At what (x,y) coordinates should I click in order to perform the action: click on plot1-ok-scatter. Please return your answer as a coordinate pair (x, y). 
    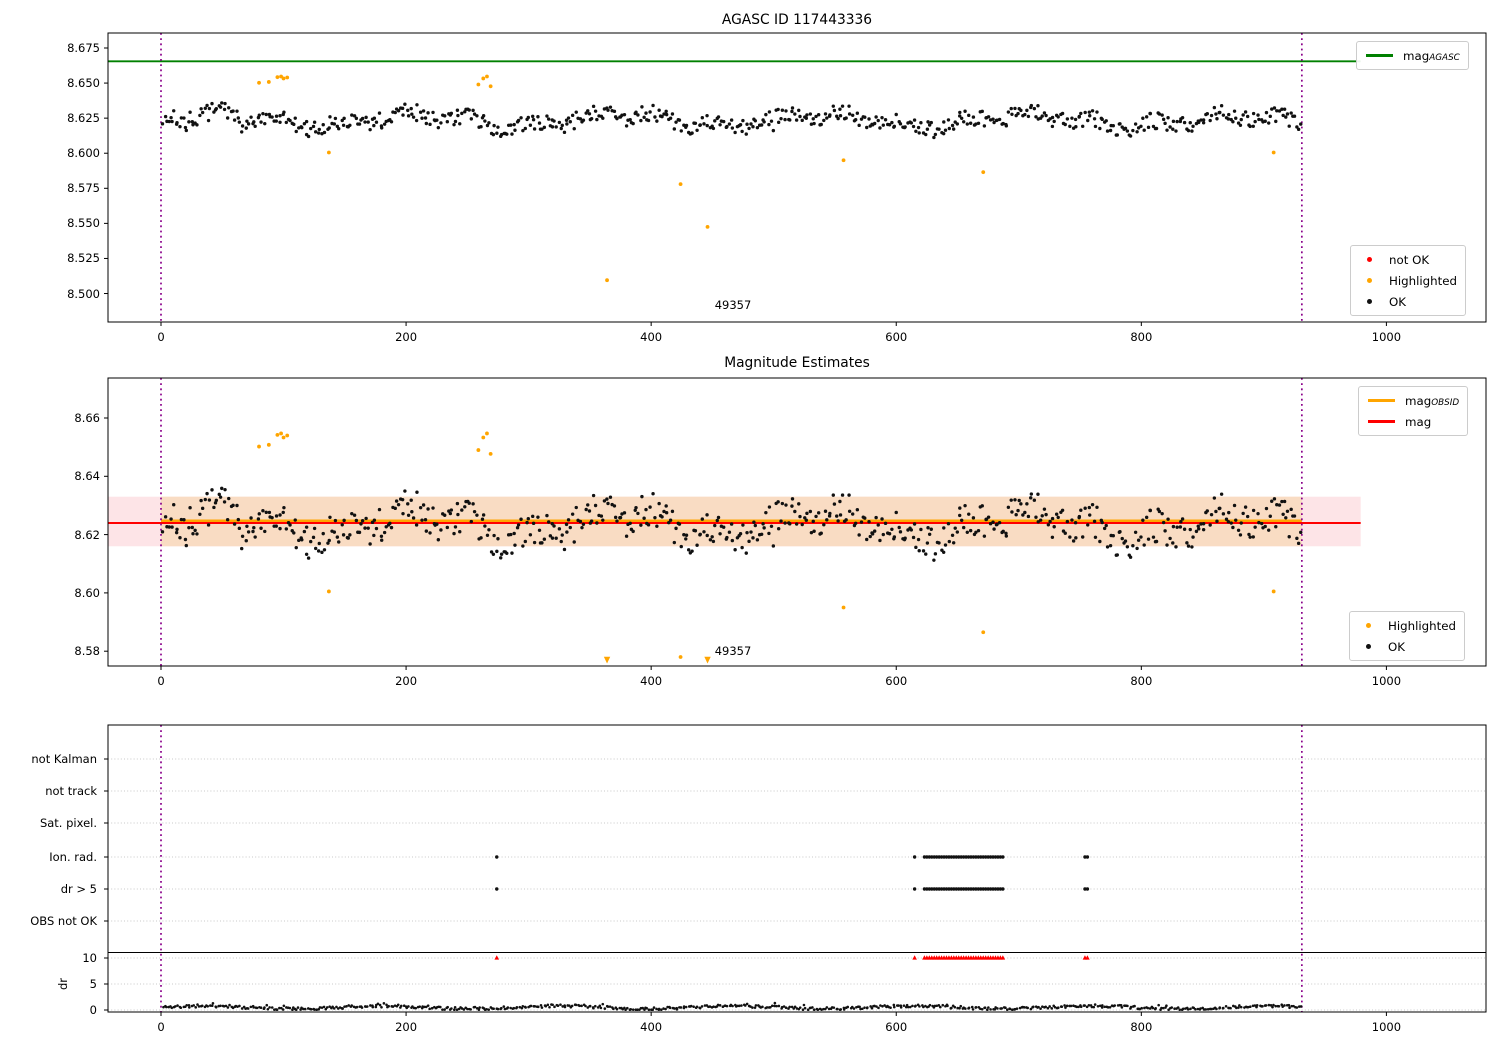
    Looking at the image, I should click on (731, 120).